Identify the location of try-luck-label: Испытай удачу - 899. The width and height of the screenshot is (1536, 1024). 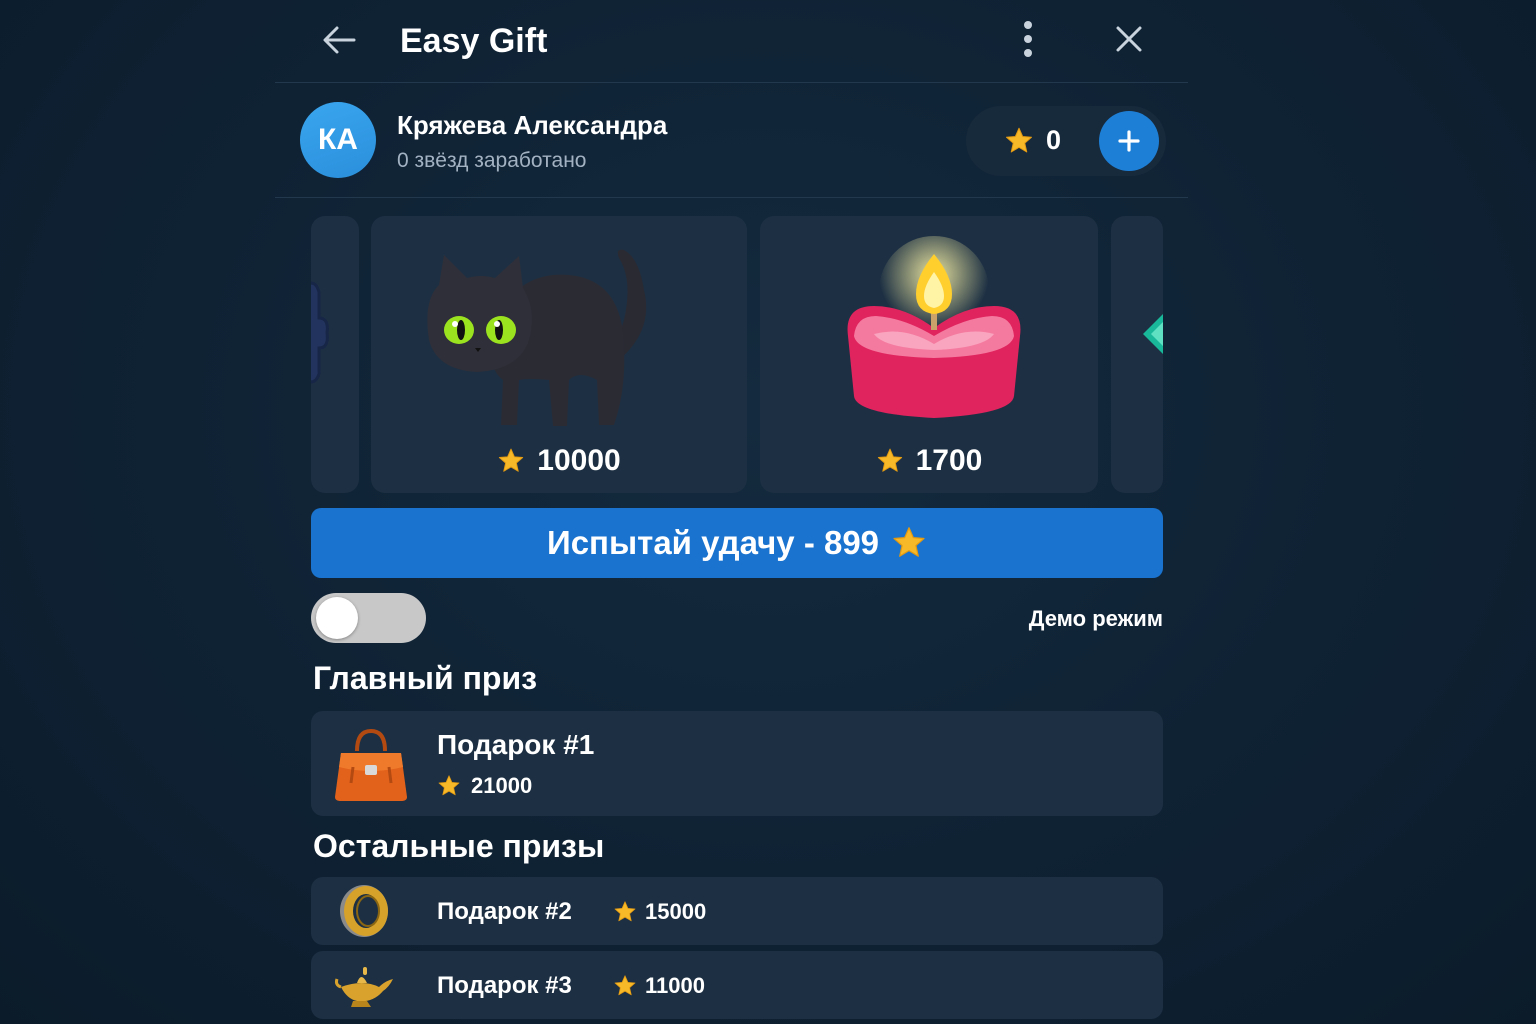
(713, 542).